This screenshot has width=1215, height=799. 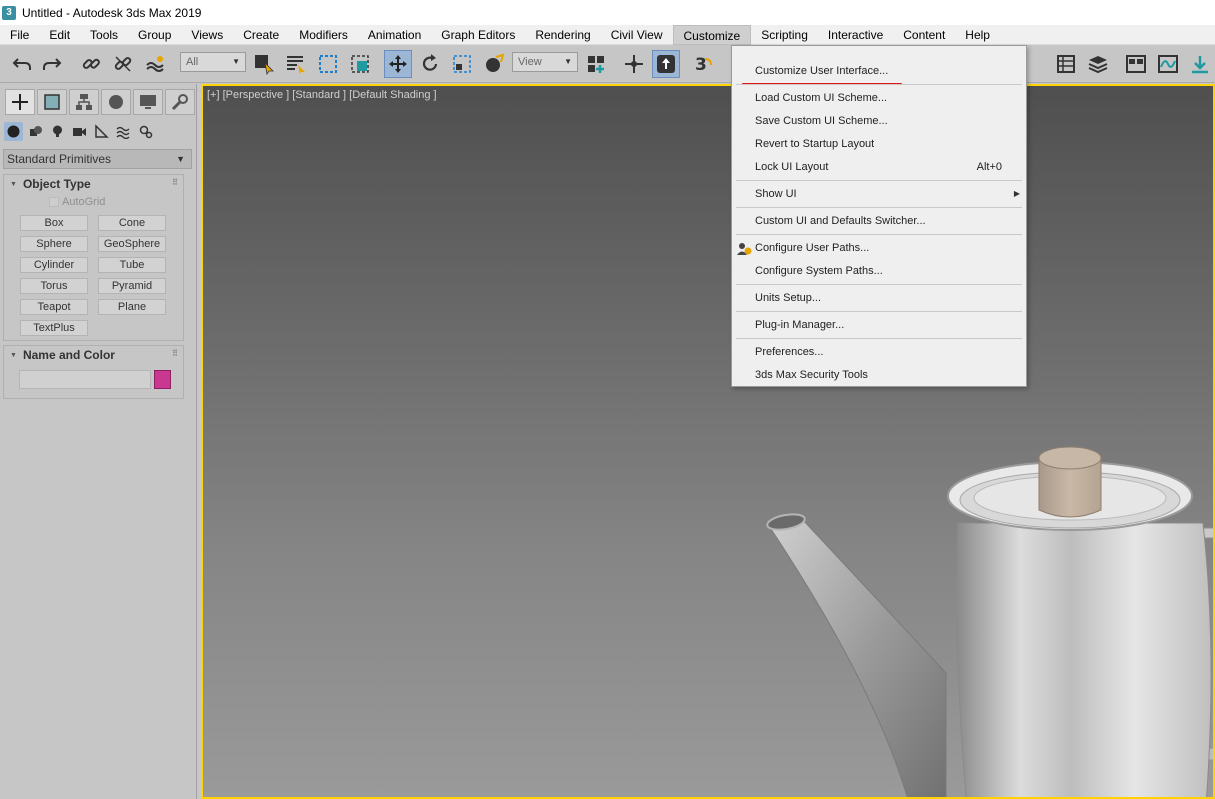 I want to click on link-icon, so click(x=91, y=64).